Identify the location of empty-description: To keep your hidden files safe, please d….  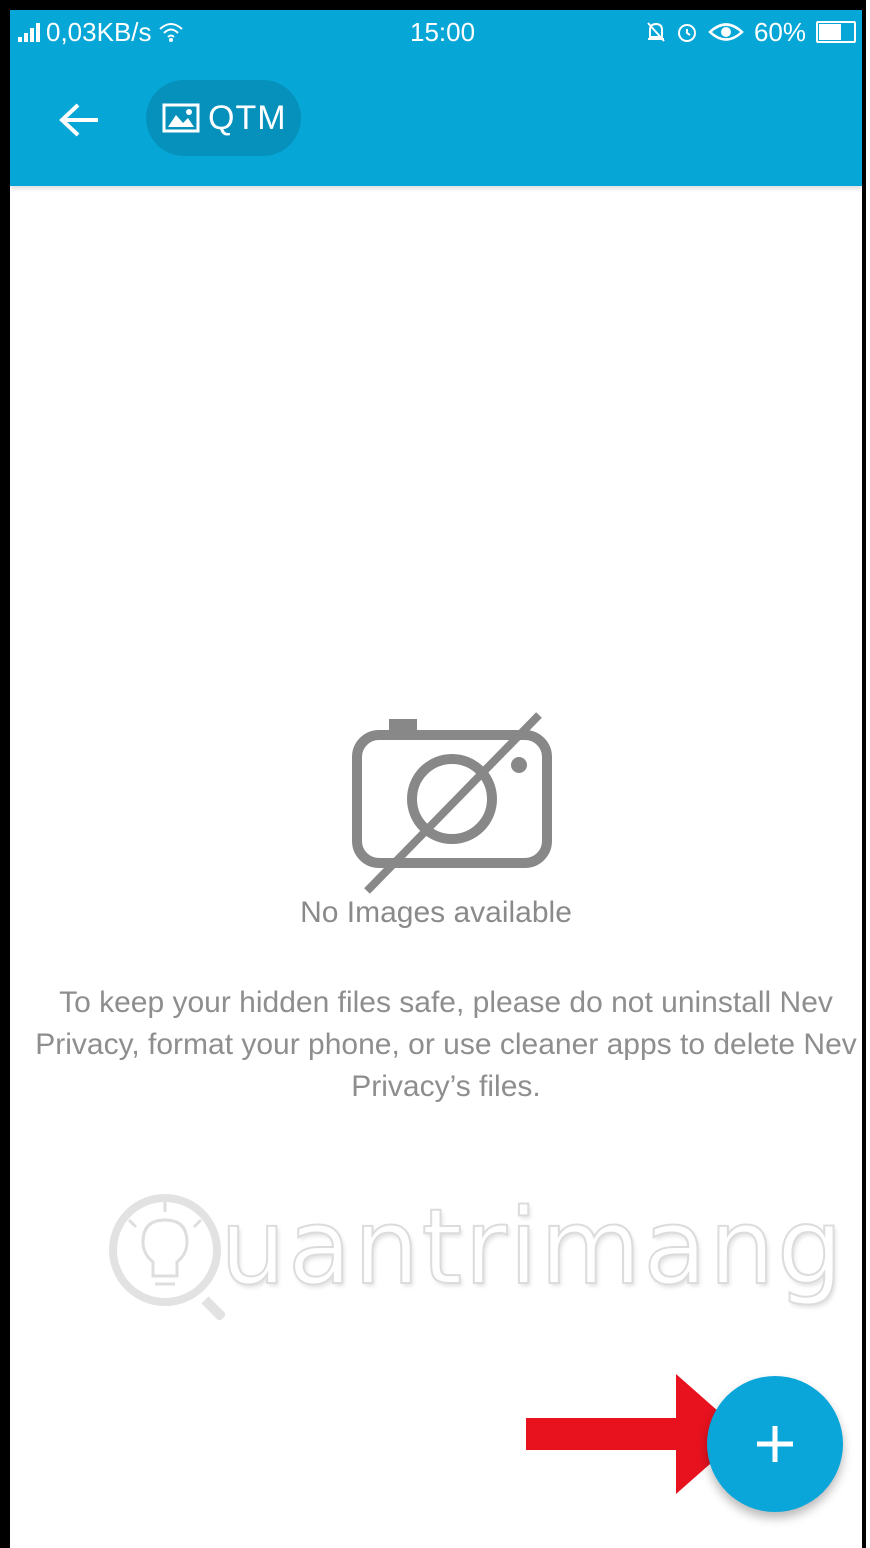
(446, 1044).